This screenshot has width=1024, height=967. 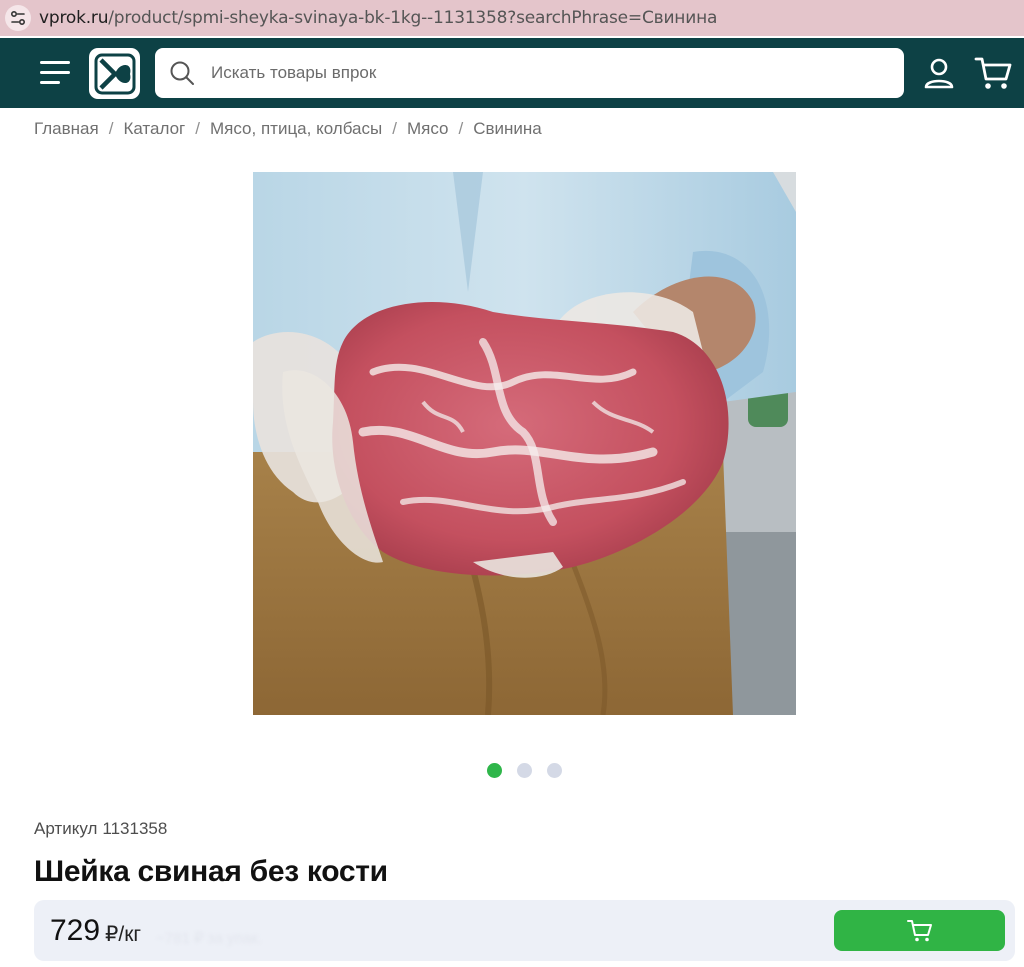 I want to click on user-account-icon, so click(x=939, y=73).